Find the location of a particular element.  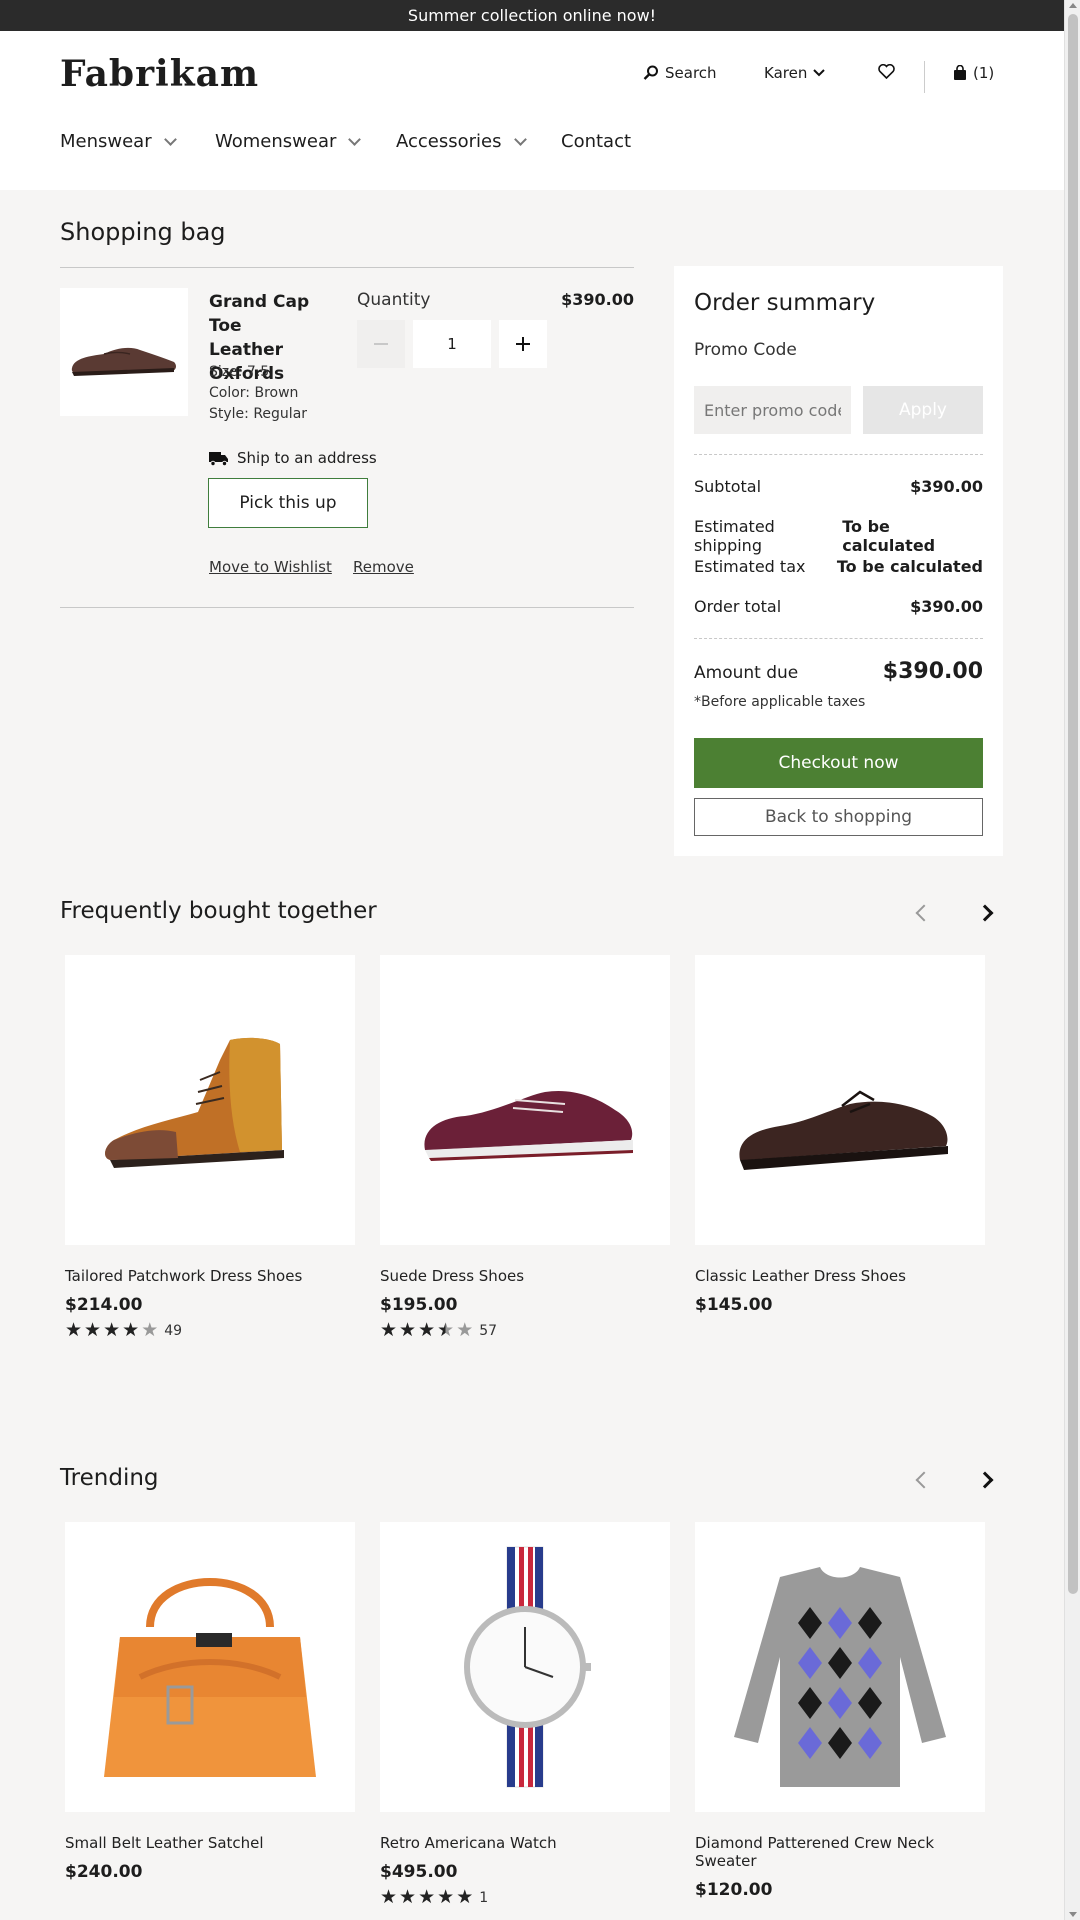

product-price: $240.00 is located at coordinates (104, 1872).